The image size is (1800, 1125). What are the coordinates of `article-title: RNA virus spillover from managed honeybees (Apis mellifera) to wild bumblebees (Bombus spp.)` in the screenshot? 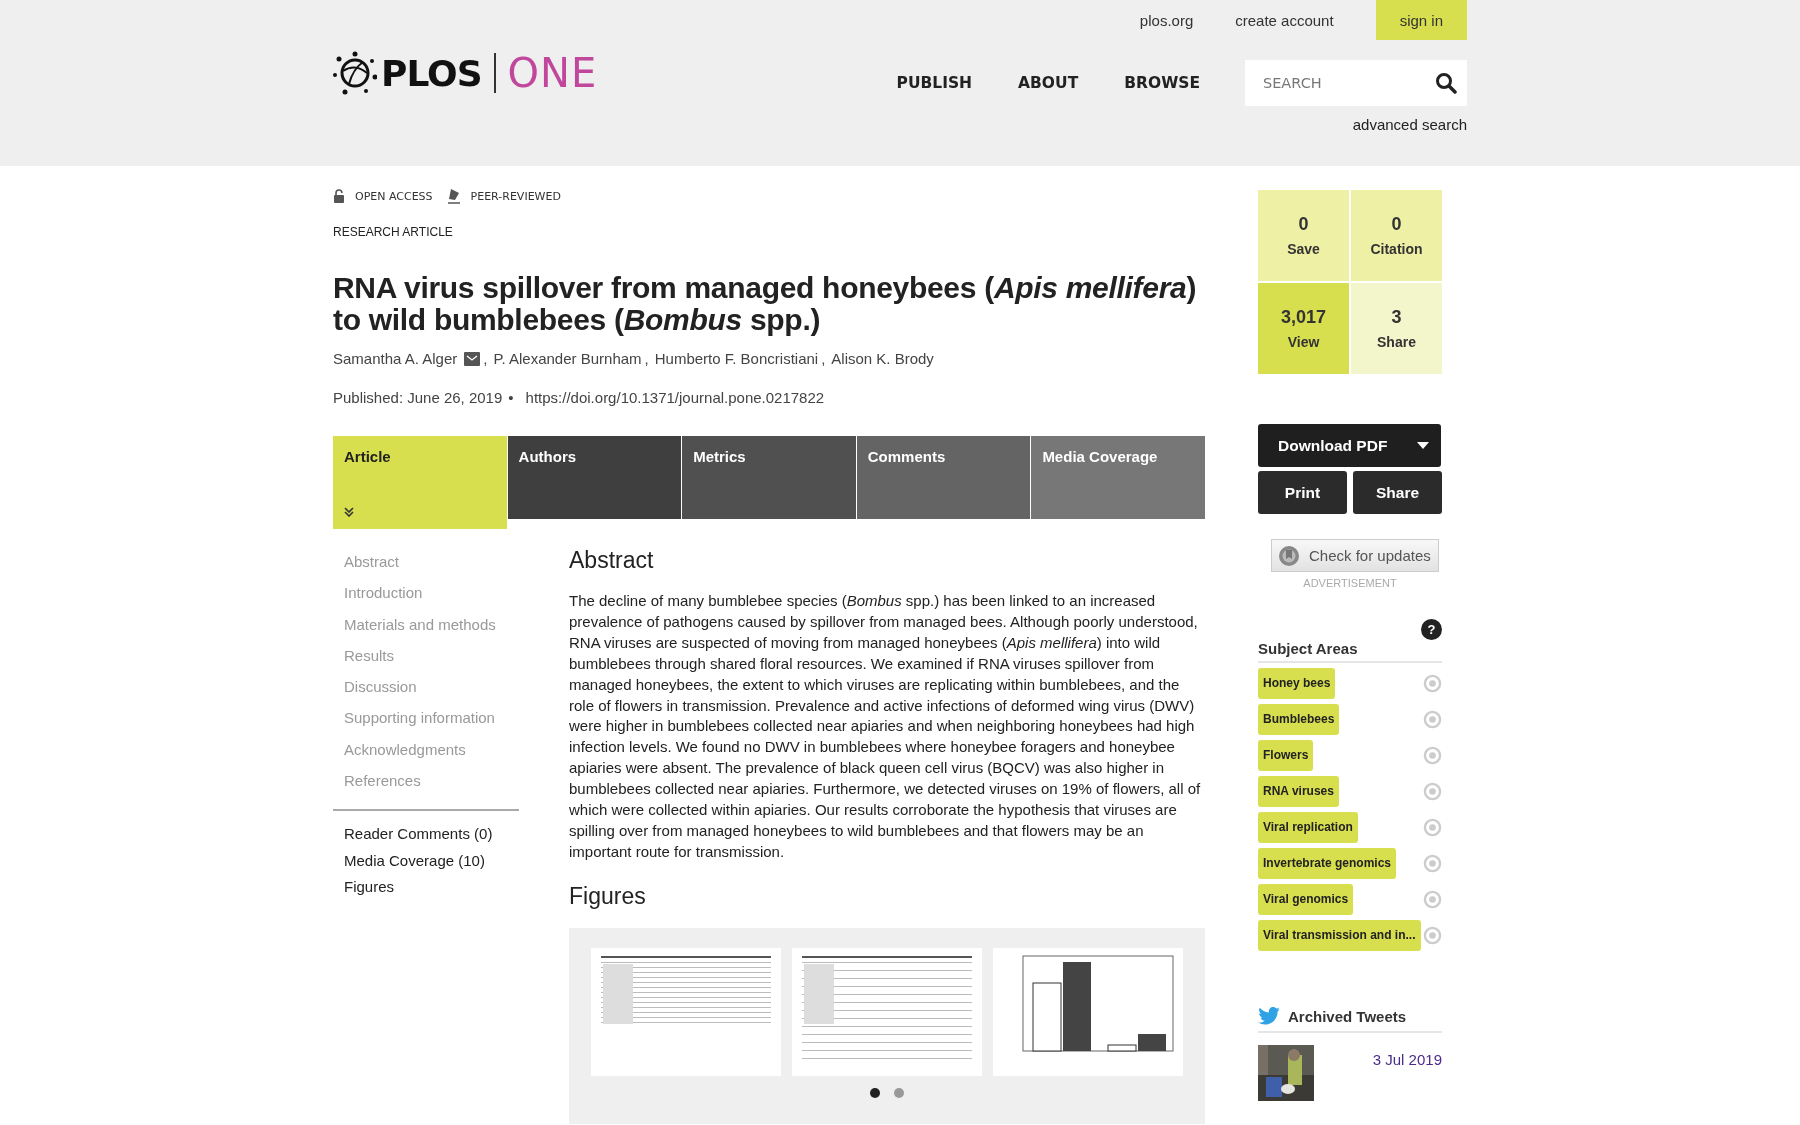 It's located at (765, 304).